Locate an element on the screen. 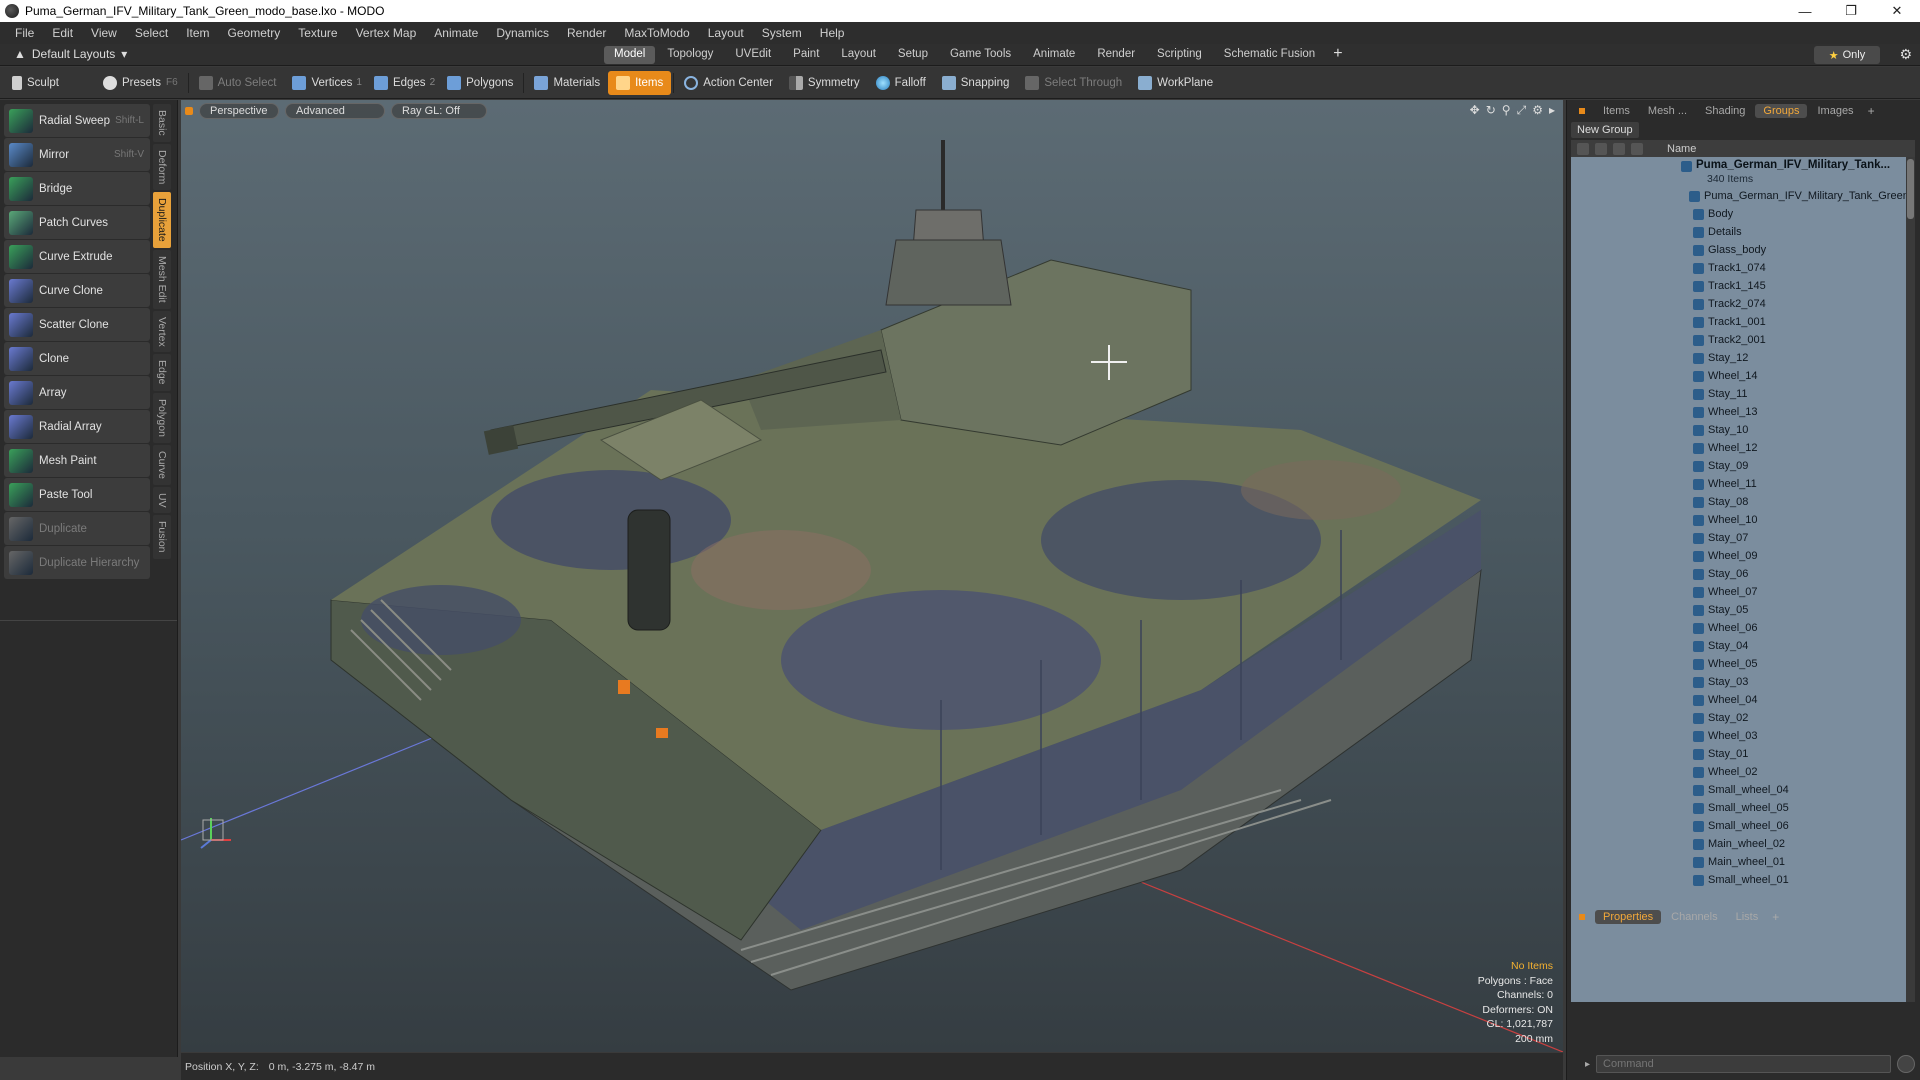 Image resolution: width=1920 pixels, height=1080 pixels. panel-tab-images: Images is located at coordinates (1835, 111).